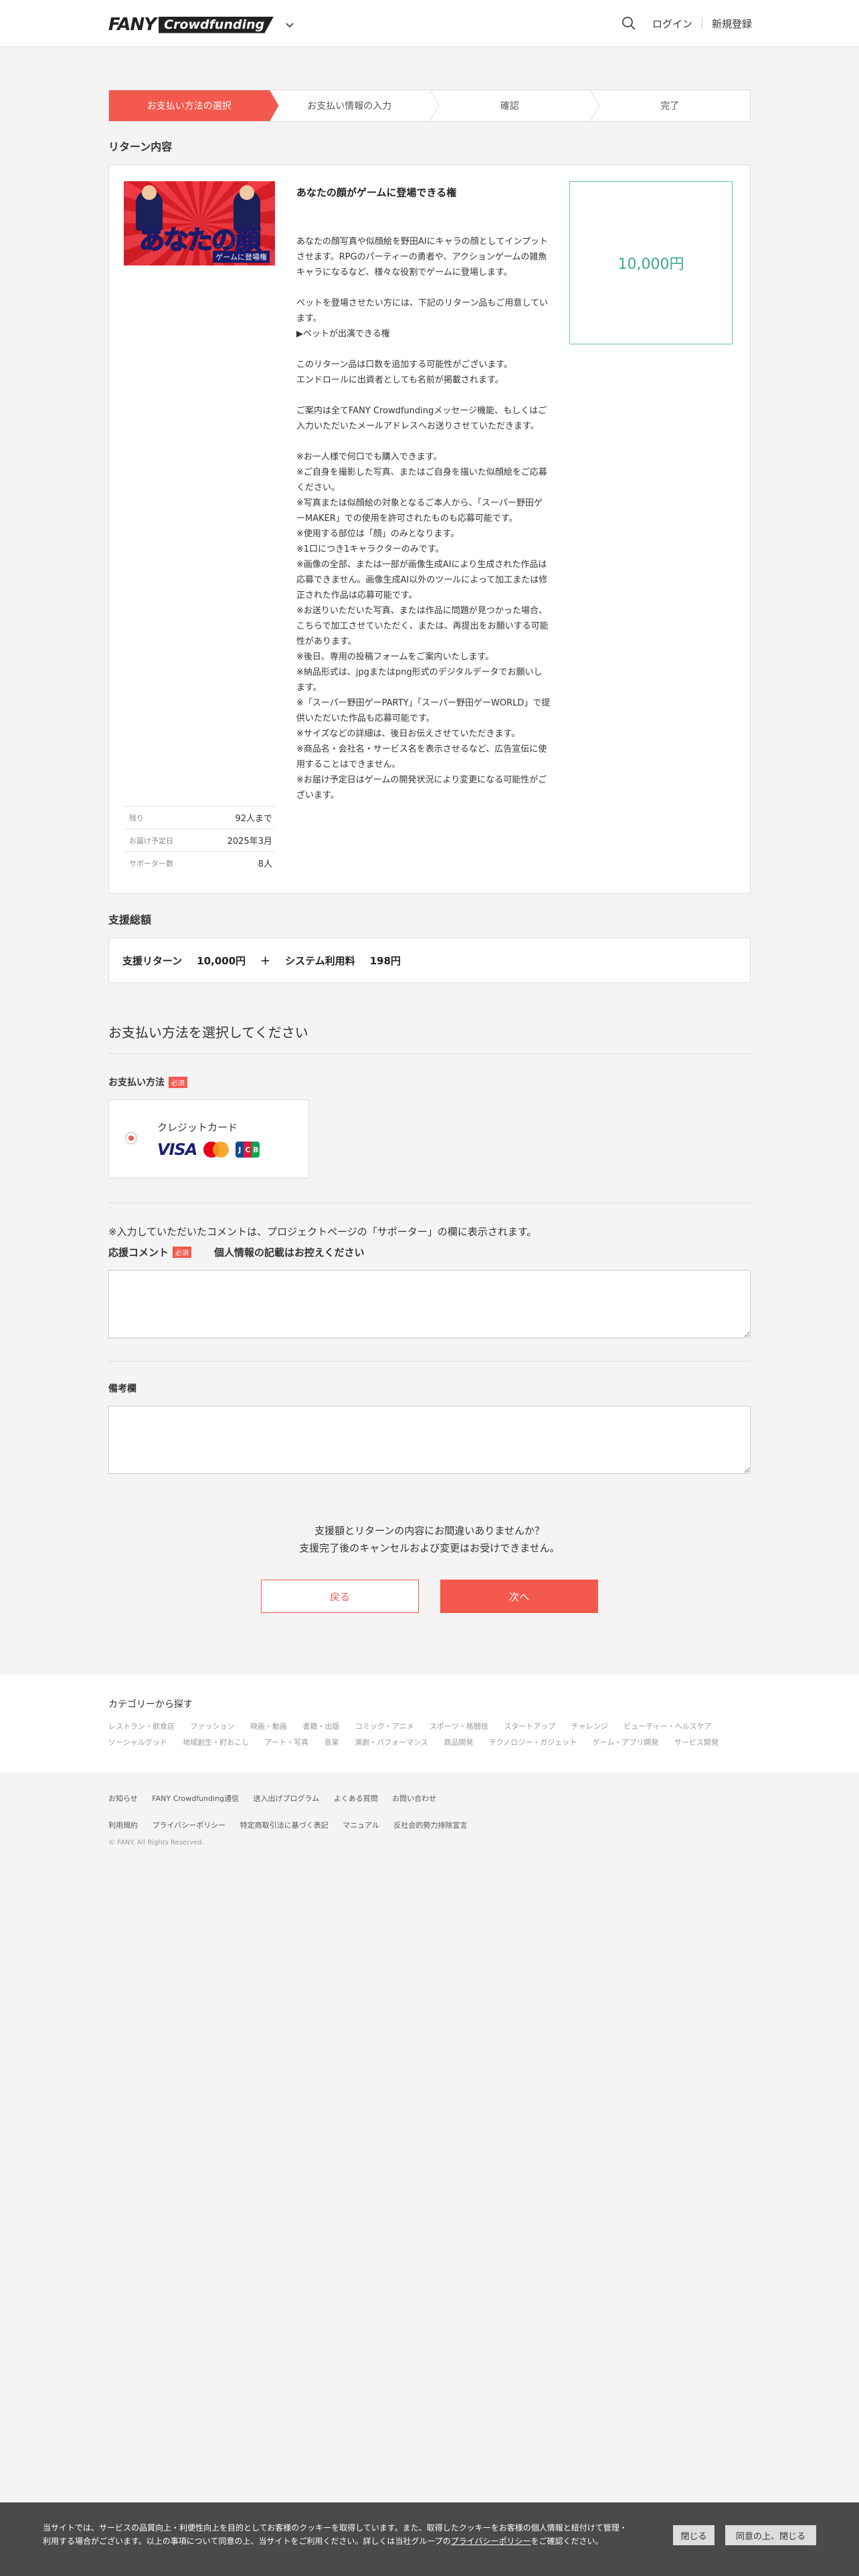 The width and height of the screenshot is (859, 2576). I want to click on step-label: 確認, so click(509, 106).